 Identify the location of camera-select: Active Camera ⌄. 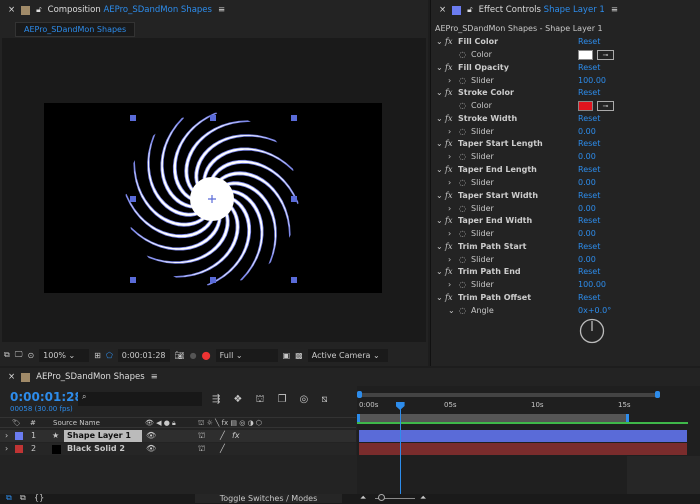
(347, 355).